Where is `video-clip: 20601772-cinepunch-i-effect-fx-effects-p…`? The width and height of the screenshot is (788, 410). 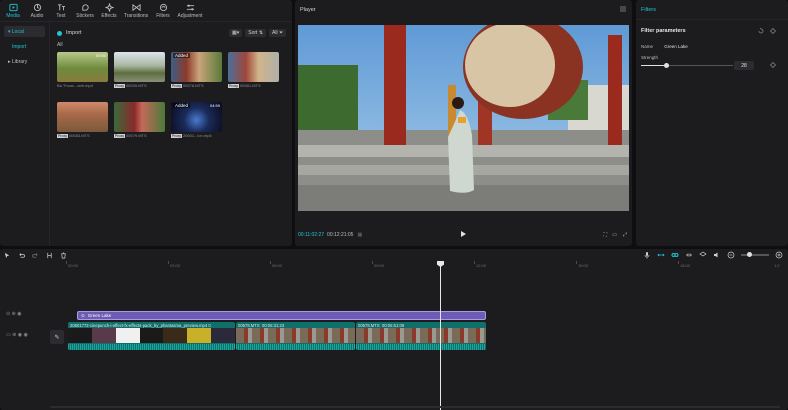 video-clip: 20601772-cinepunch-i-effect-fx-effects-p… is located at coordinates (151, 336).